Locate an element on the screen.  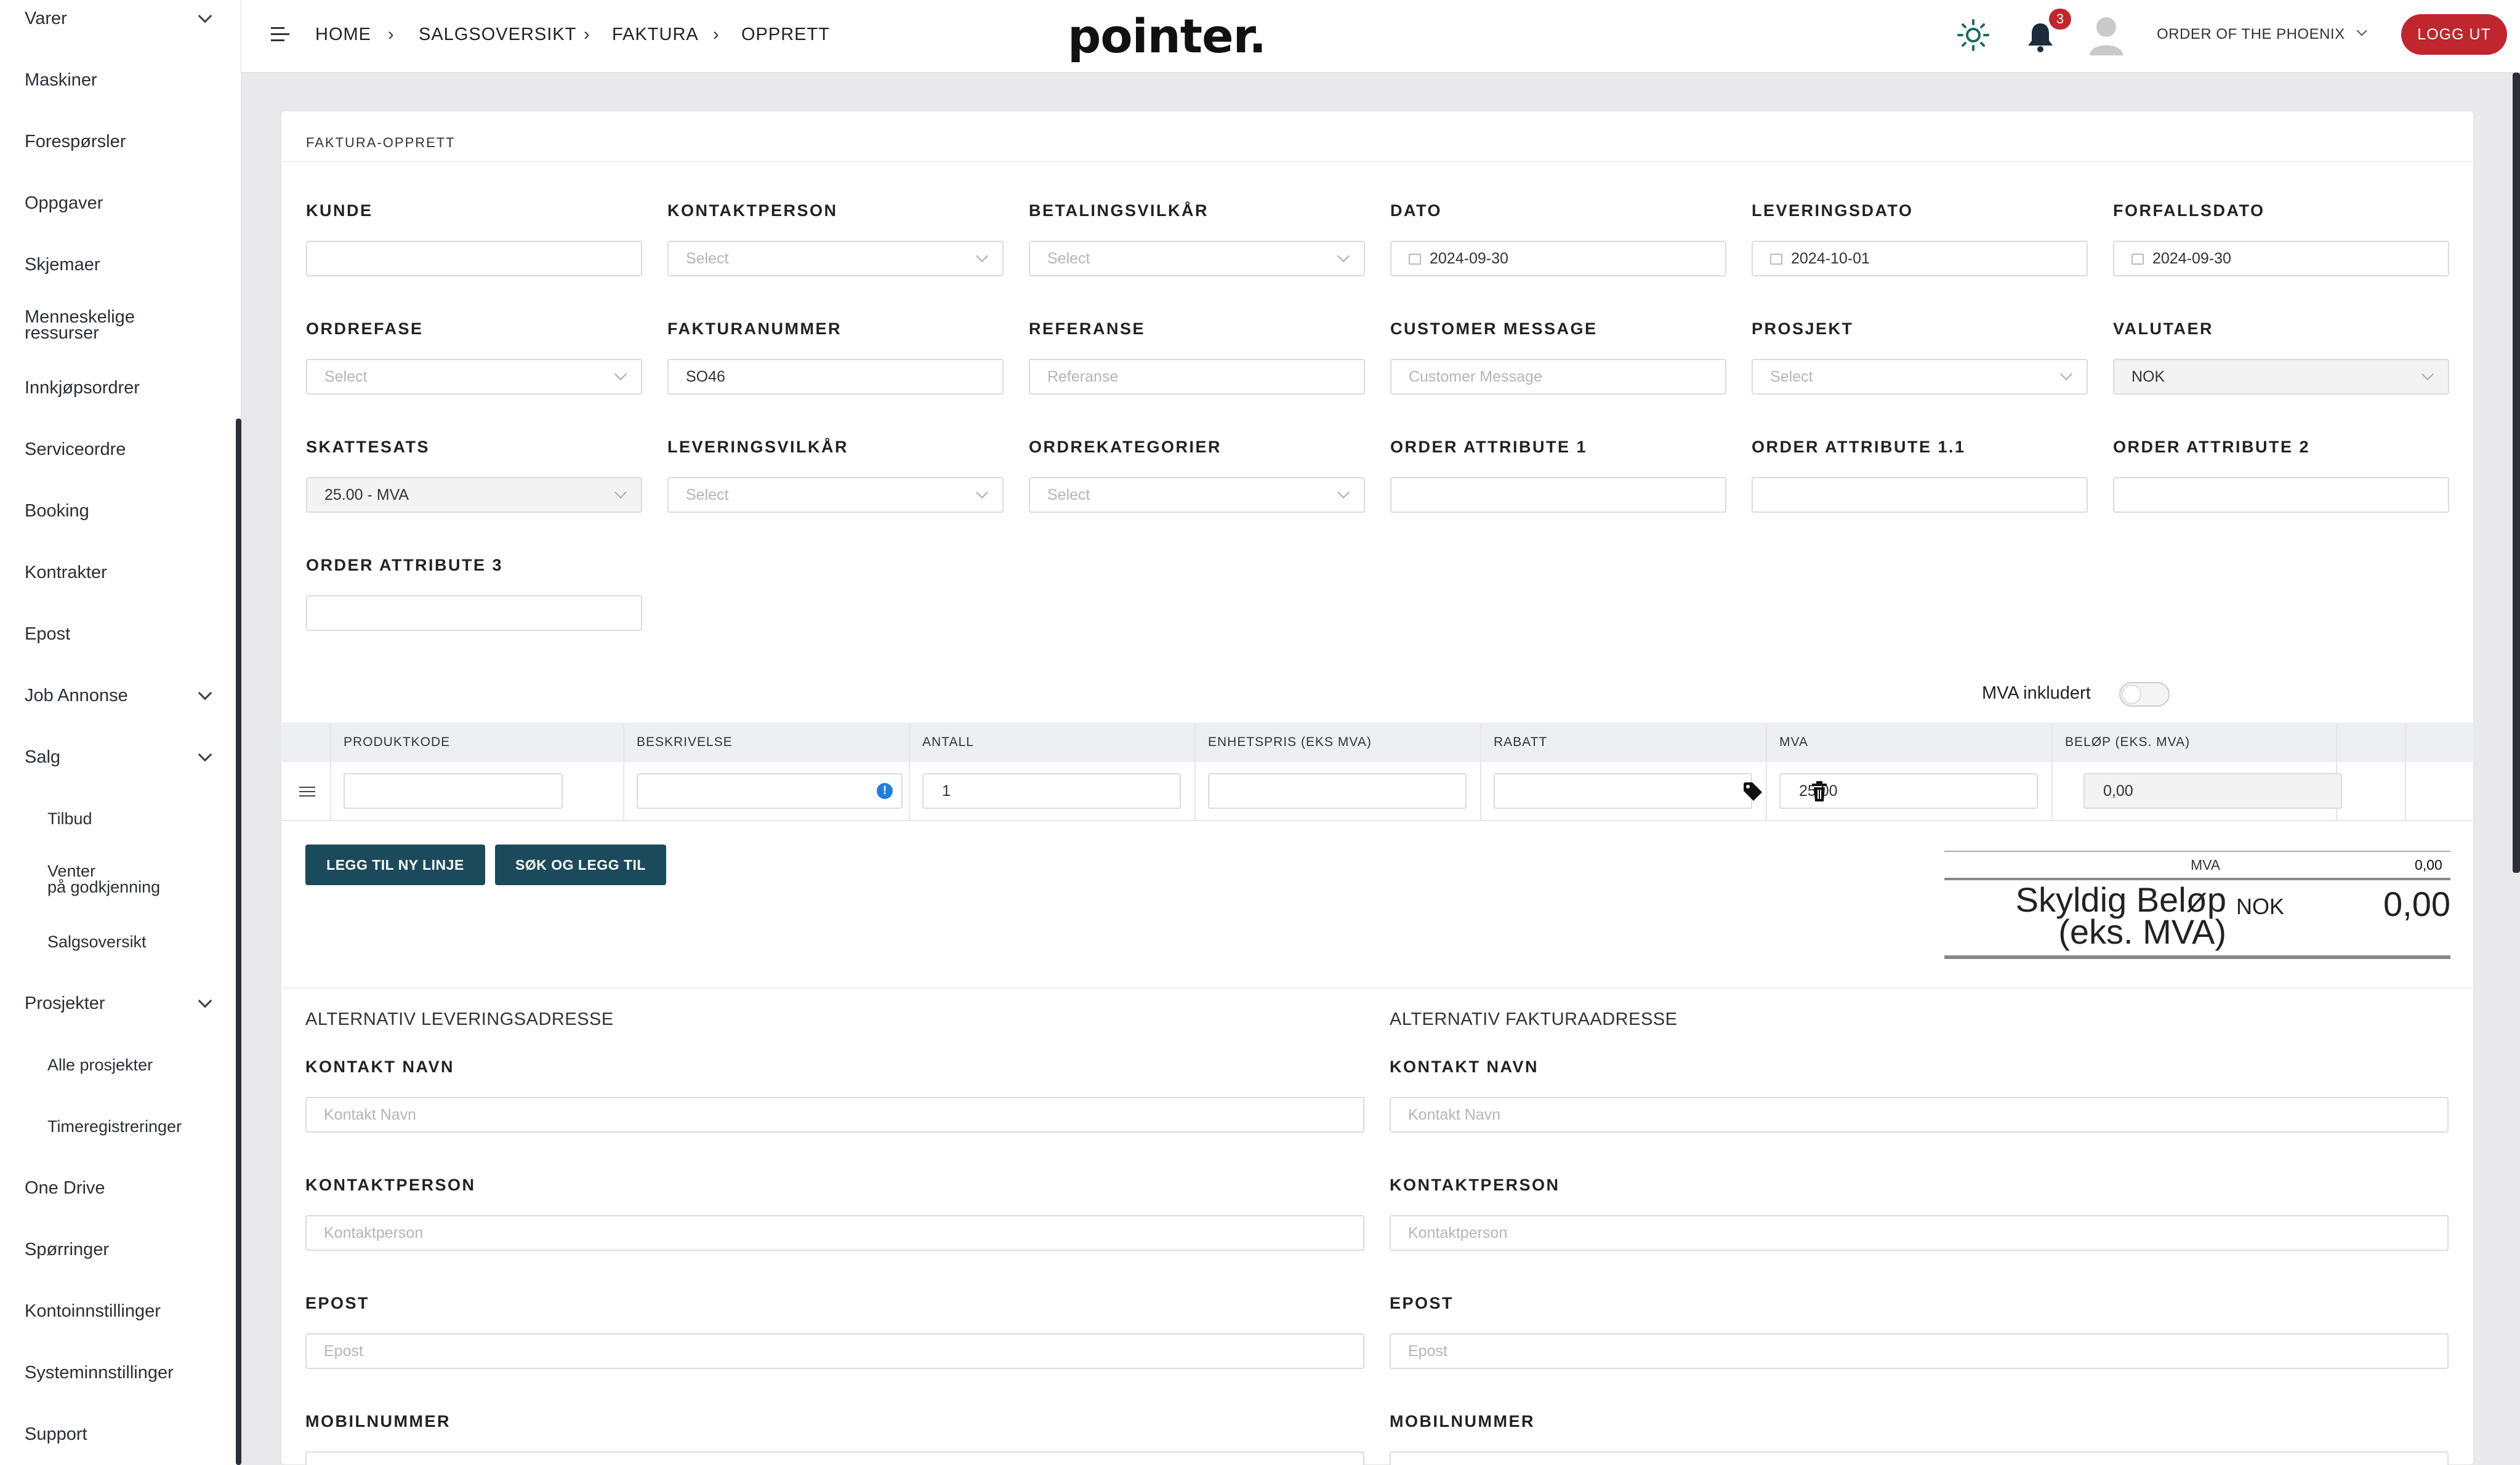
beskrivelse-input: ! is located at coordinates (770, 791).